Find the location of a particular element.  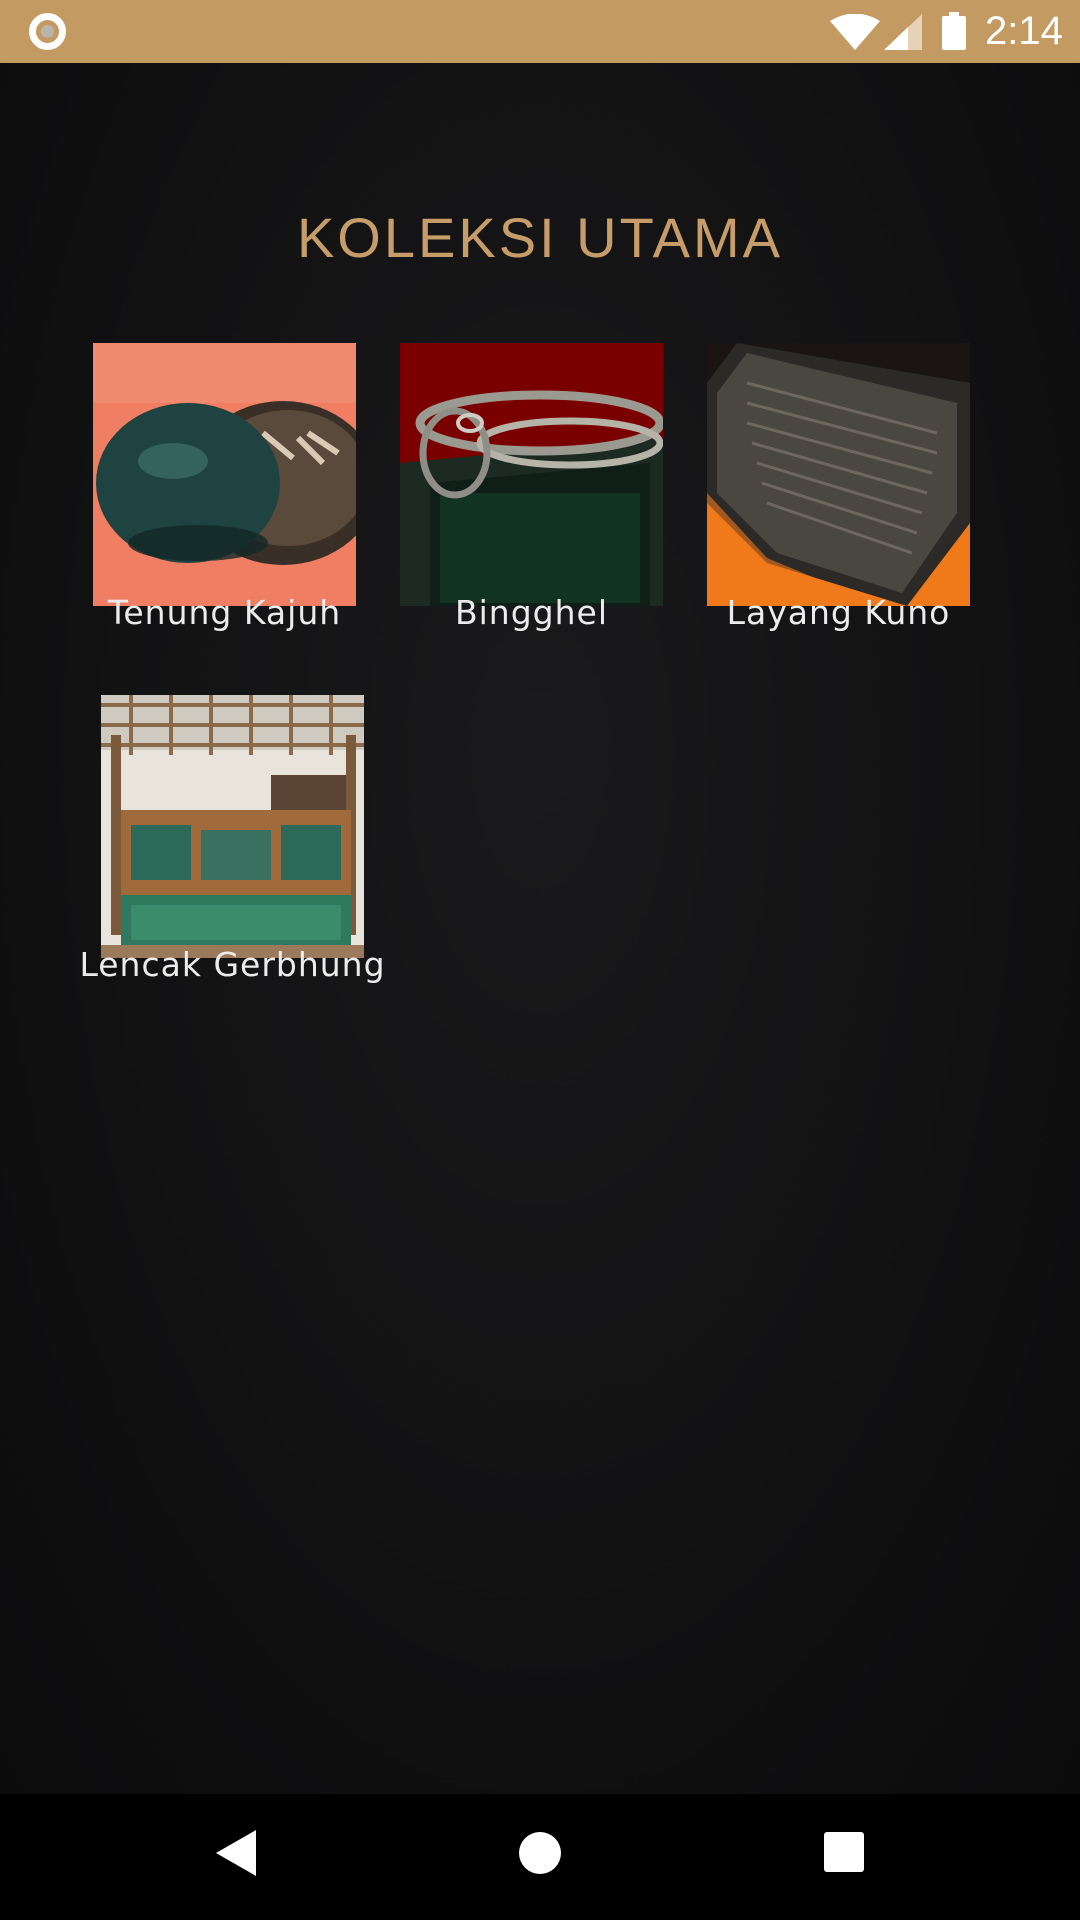

tenung-kajuh-image is located at coordinates (224, 474).